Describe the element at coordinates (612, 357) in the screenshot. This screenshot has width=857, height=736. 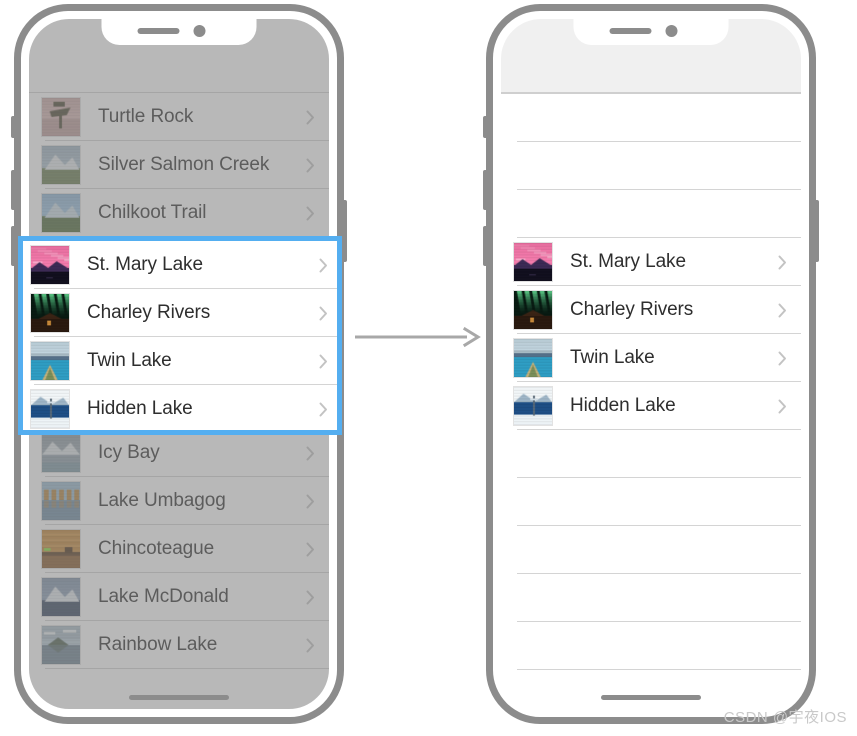
I see `landmark-name-label: Twin Lake` at that location.